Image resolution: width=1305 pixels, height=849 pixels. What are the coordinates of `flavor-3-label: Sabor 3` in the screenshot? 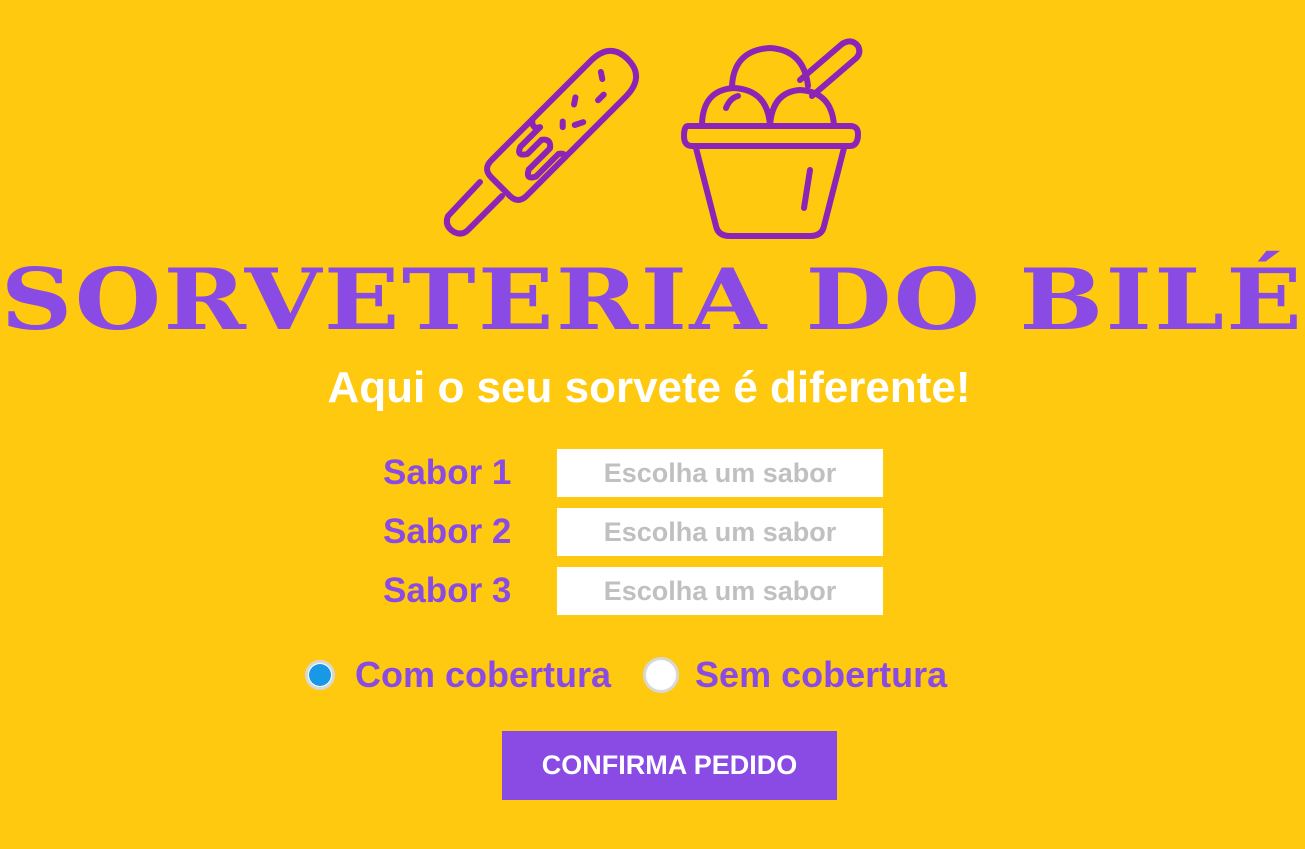 It's located at (447, 590).